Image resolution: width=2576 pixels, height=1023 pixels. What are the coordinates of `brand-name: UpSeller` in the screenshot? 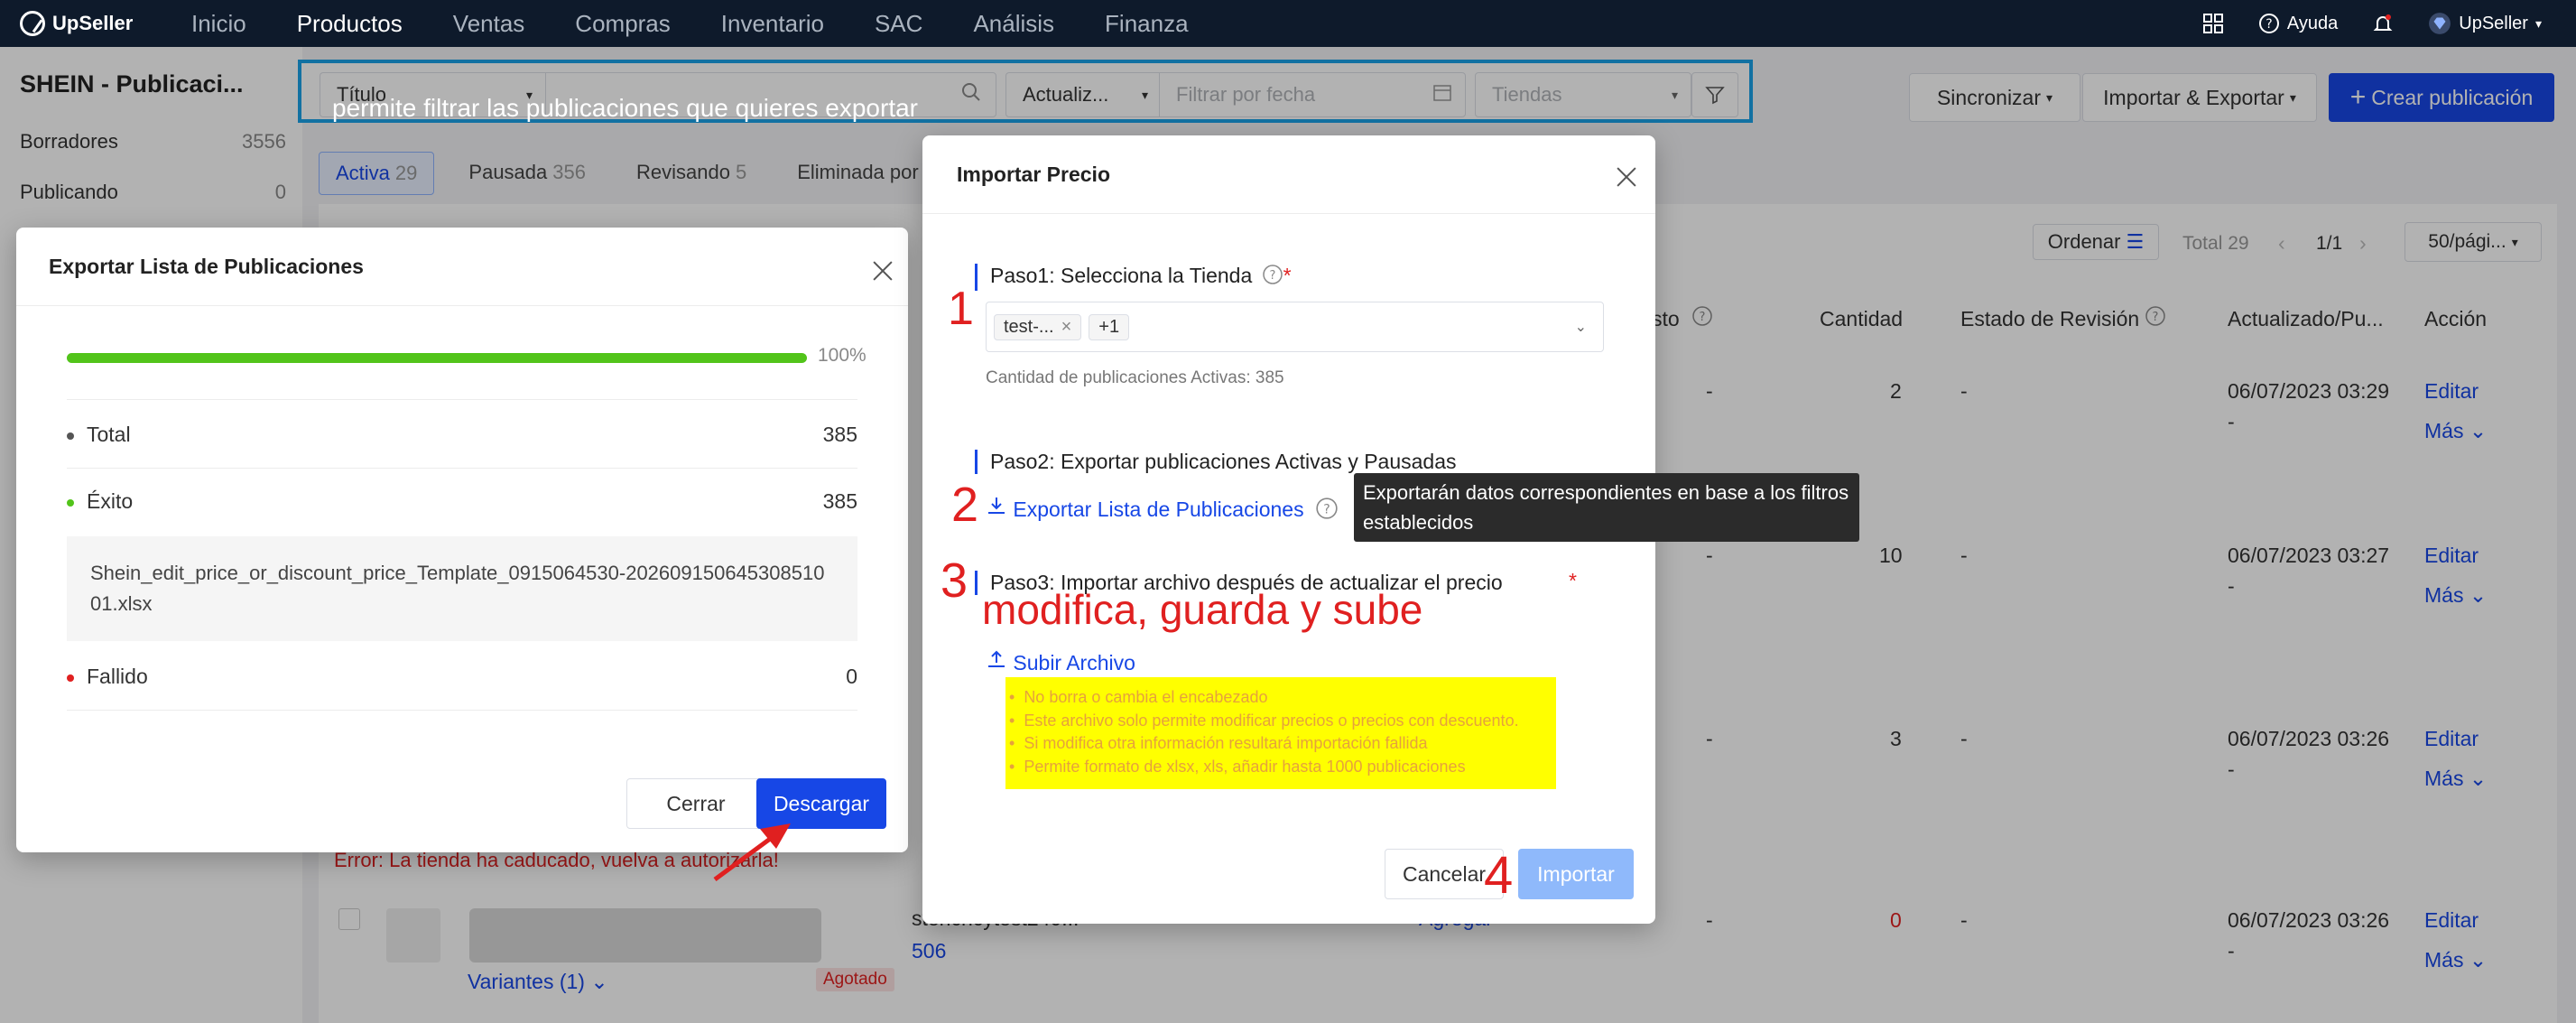 It's located at (93, 23).